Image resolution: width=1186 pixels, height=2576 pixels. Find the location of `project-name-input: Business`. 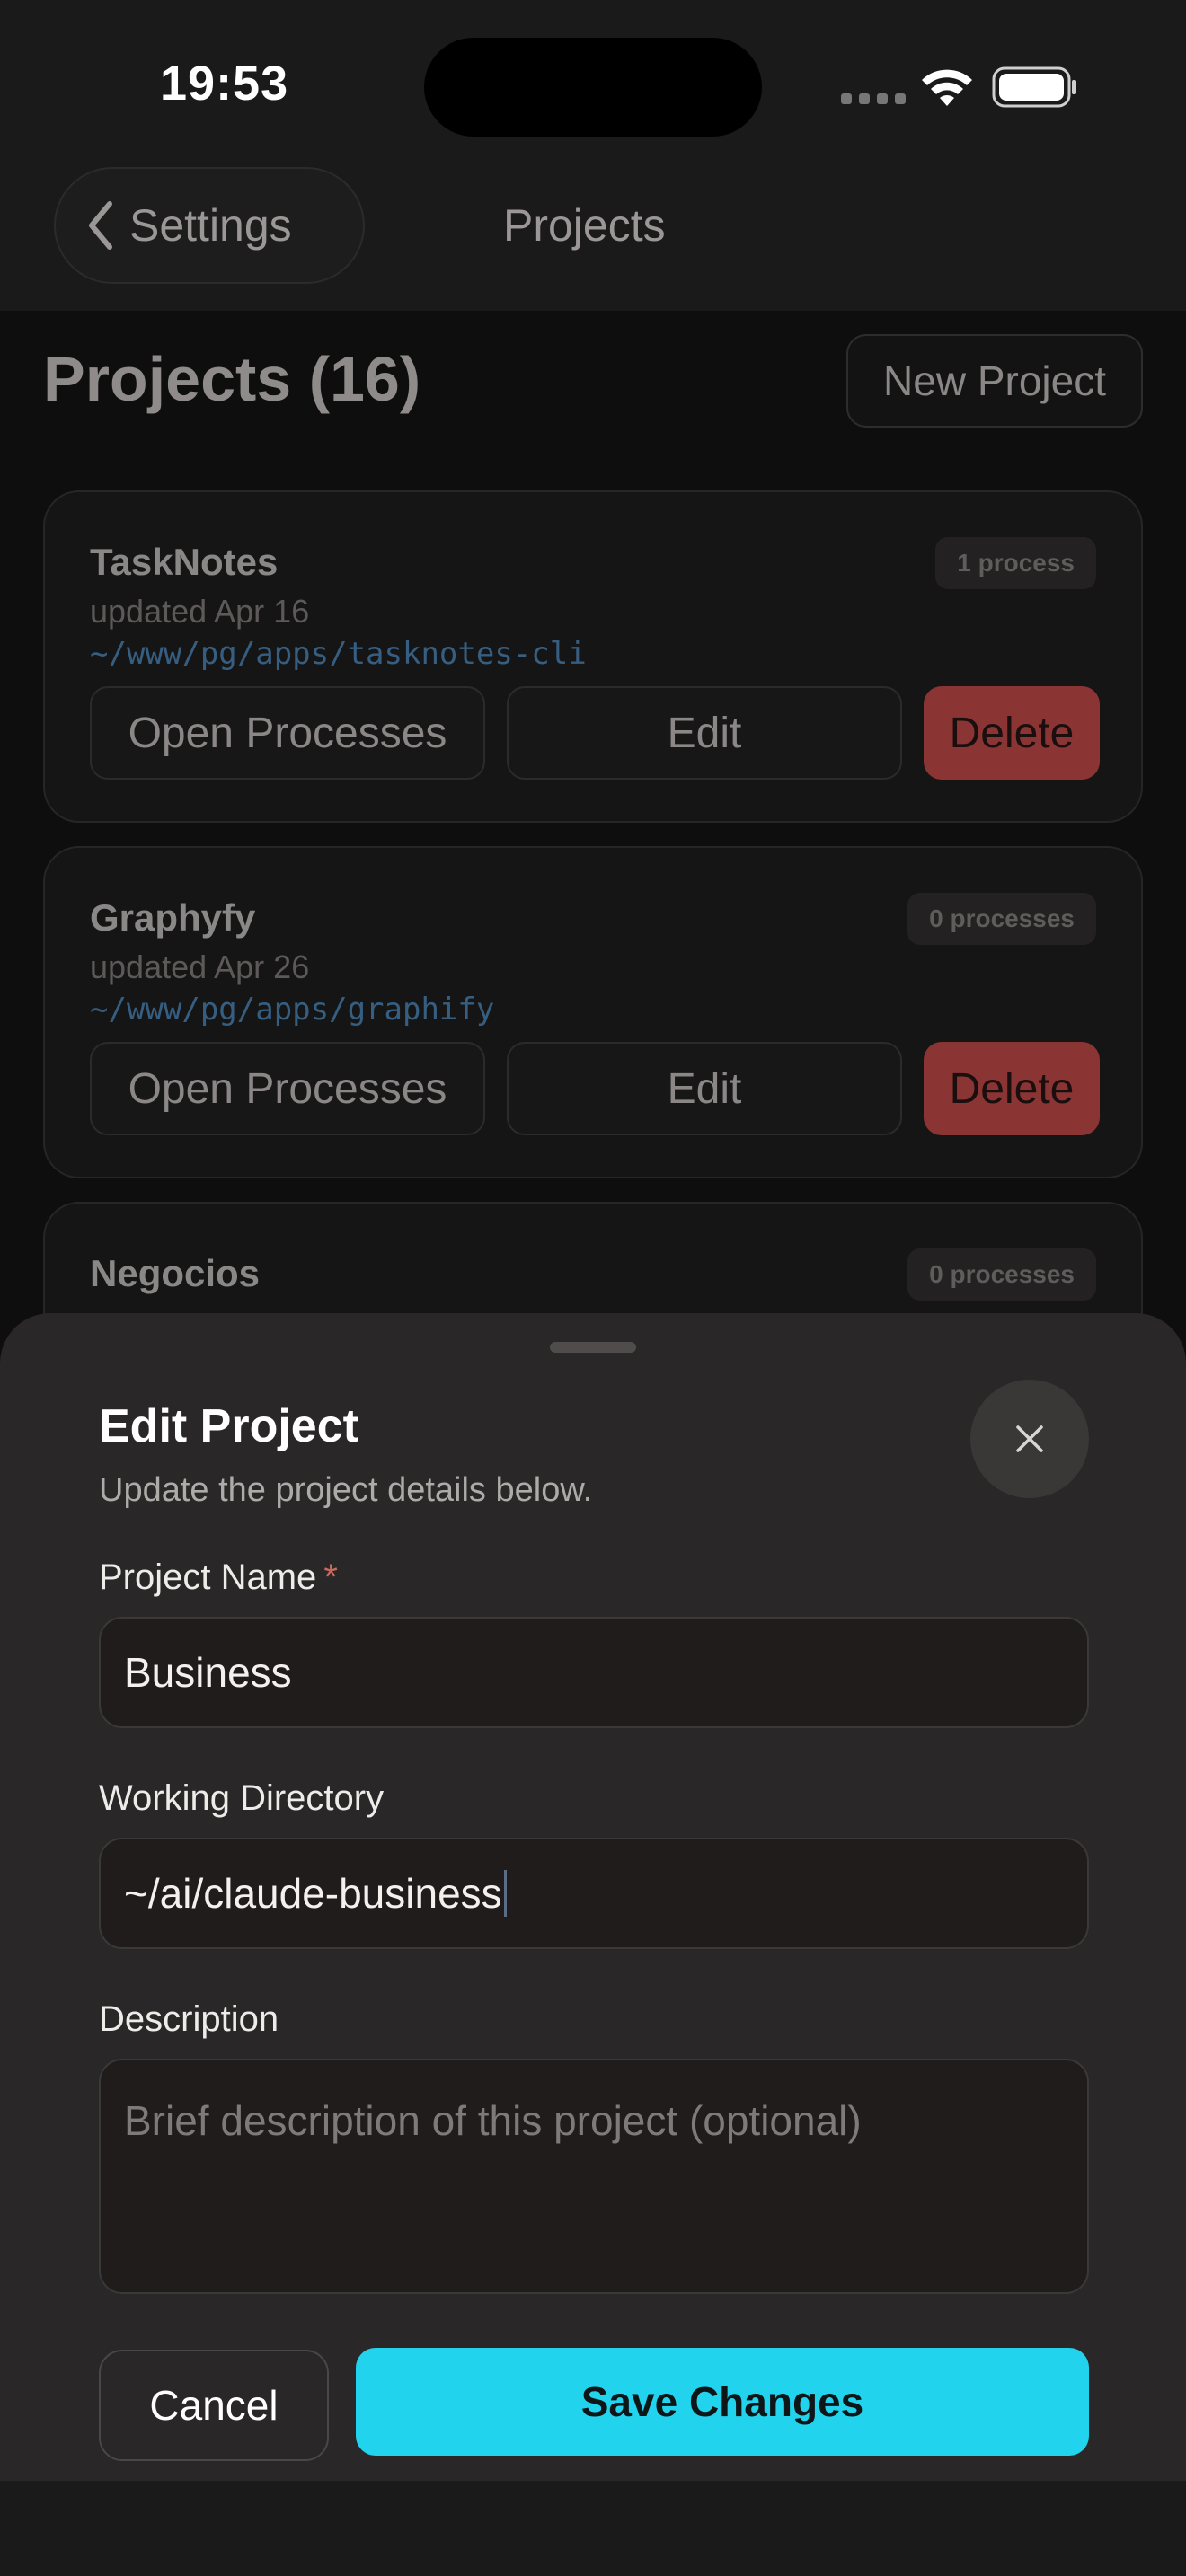

project-name-input: Business is located at coordinates (594, 1672).